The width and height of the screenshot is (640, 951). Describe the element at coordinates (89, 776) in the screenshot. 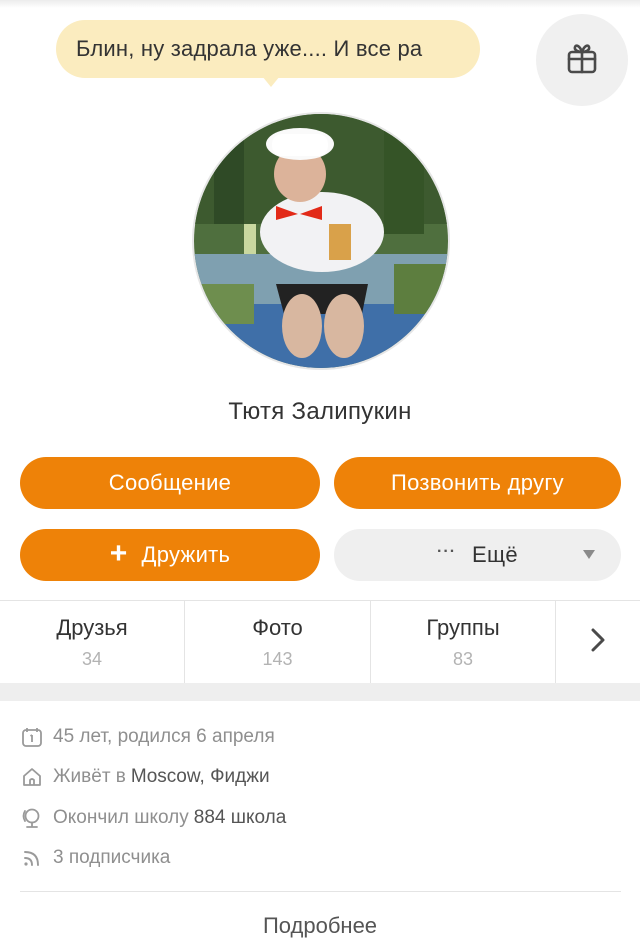

I see `info-city-prefix: Живёт в` at that location.